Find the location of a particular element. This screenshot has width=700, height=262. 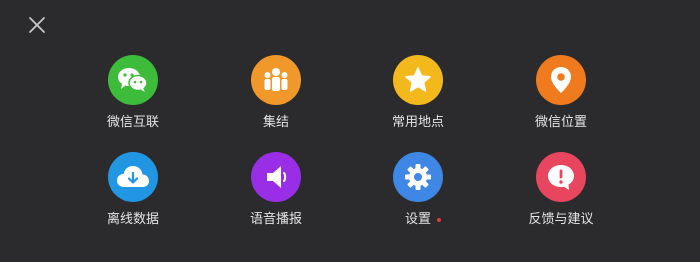

menu-item-gather: 集结 is located at coordinates (276, 93).